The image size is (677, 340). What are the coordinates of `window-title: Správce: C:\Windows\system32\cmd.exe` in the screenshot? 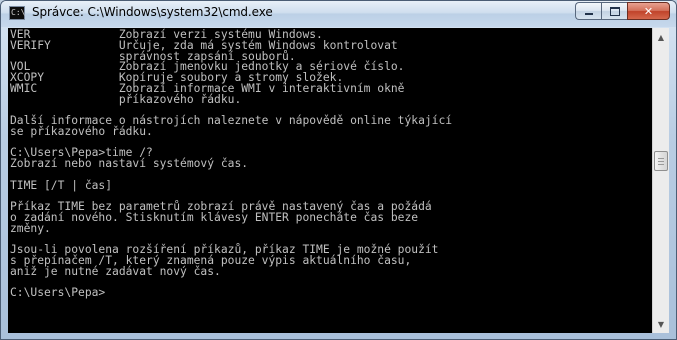 It's located at (152, 12).